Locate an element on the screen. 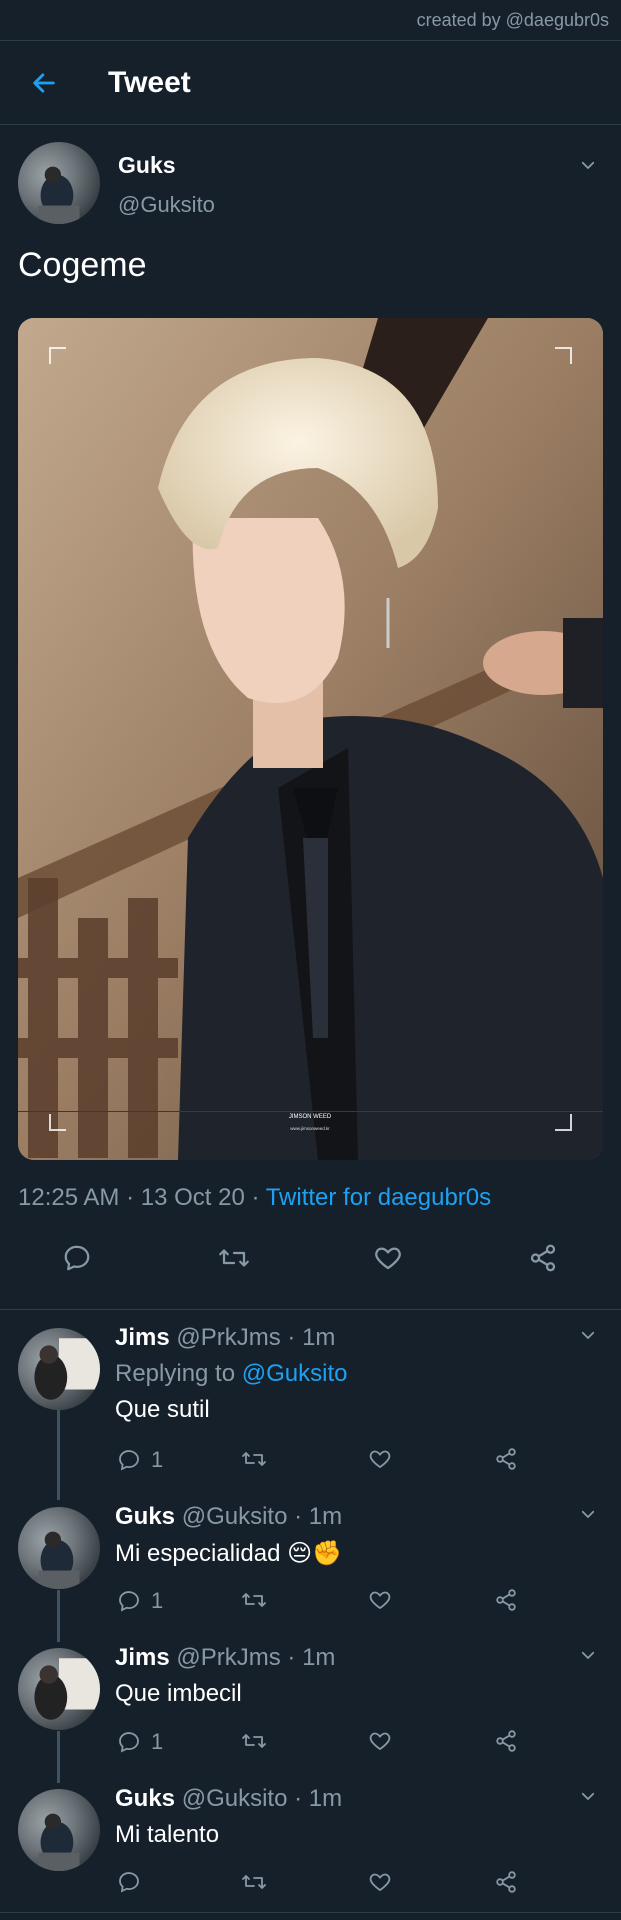 The height and width of the screenshot is (1920, 621). tweet-source-link: Twitter for daegubr0s is located at coordinates (378, 1197).